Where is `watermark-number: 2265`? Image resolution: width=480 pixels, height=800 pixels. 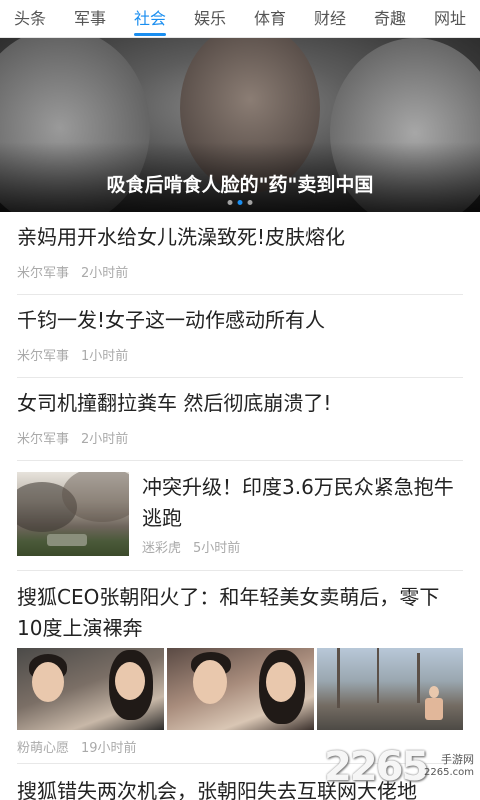
watermark-number: 2265 is located at coordinates (376, 767).